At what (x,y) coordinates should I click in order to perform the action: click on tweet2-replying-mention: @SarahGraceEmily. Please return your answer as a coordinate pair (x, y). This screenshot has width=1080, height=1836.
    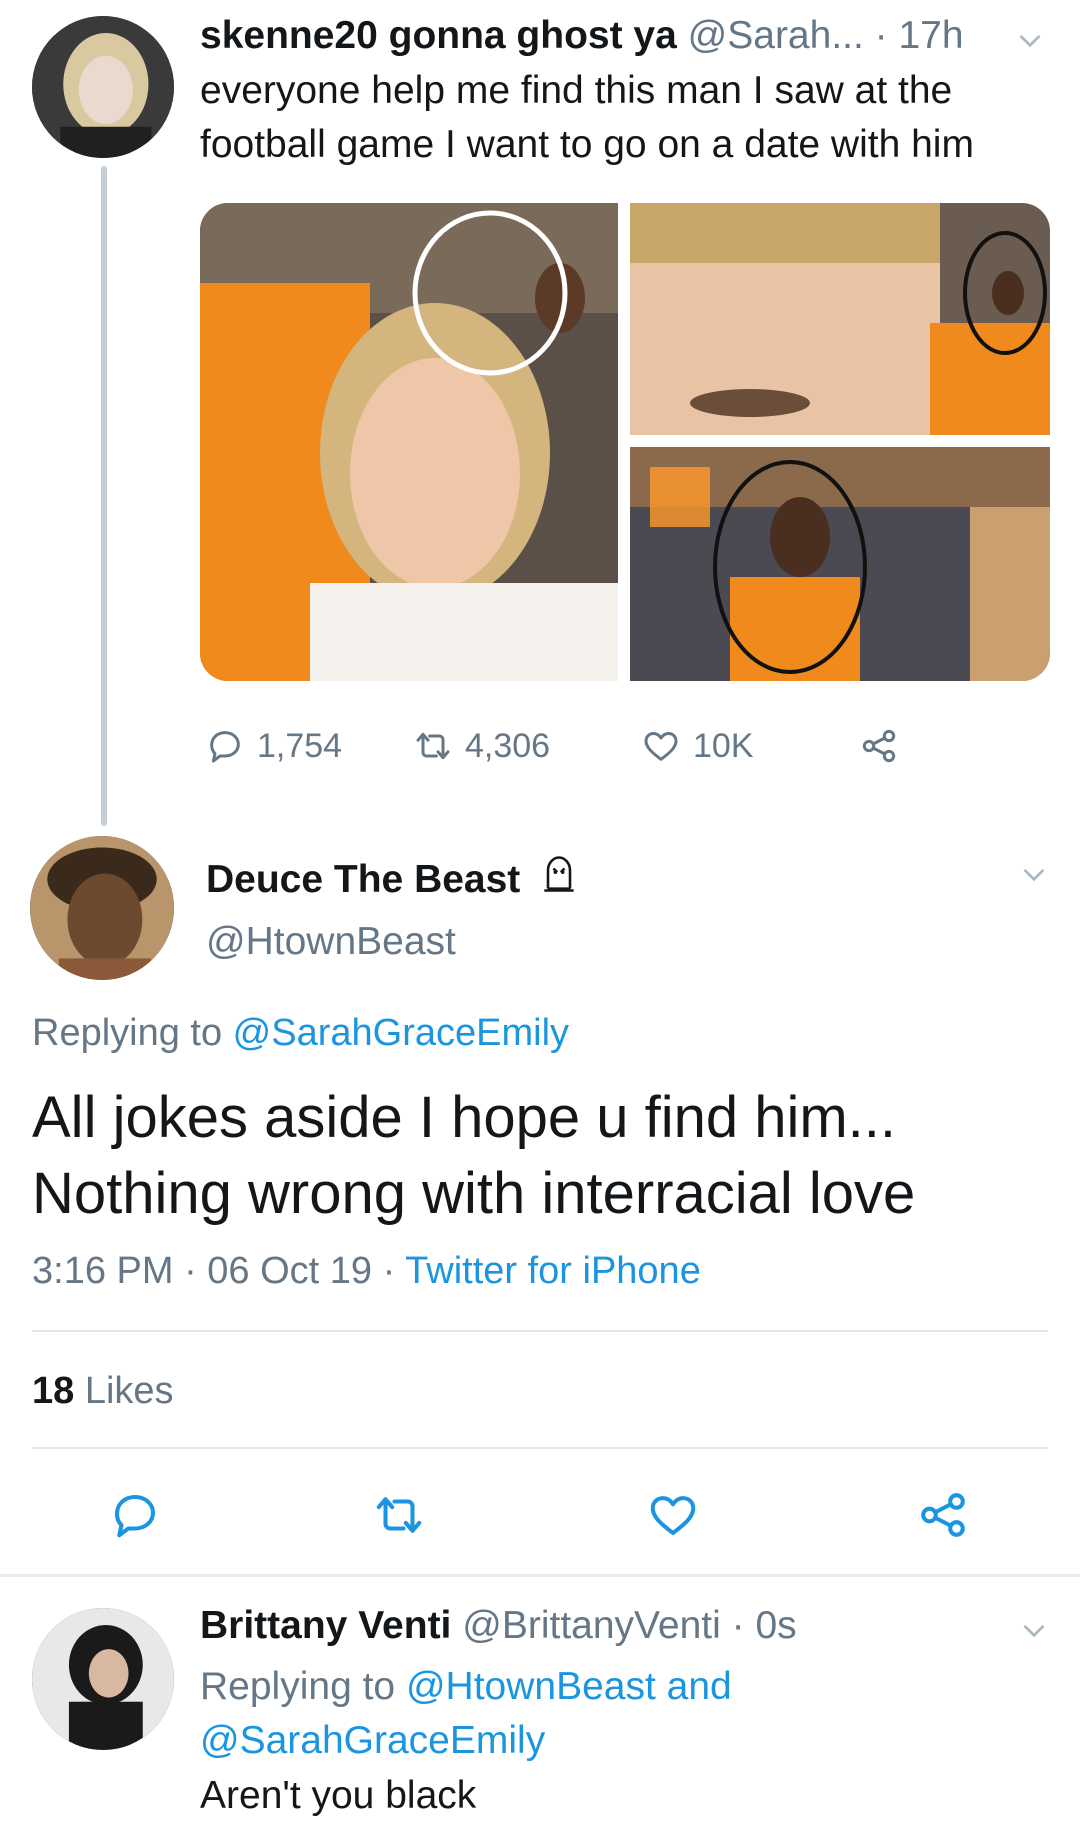
    Looking at the image, I should click on (401, 1033).